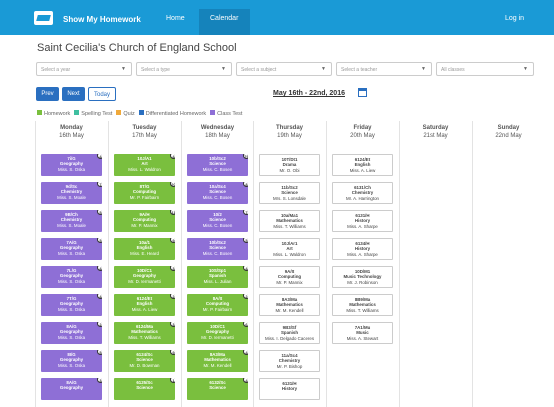 The image size is (554, 407). Describe the element at coordinates (289, 221) in the screenshot. I see `homework-card: 10a/Ma1 Mathematics Miss. T. Williams` at that location.